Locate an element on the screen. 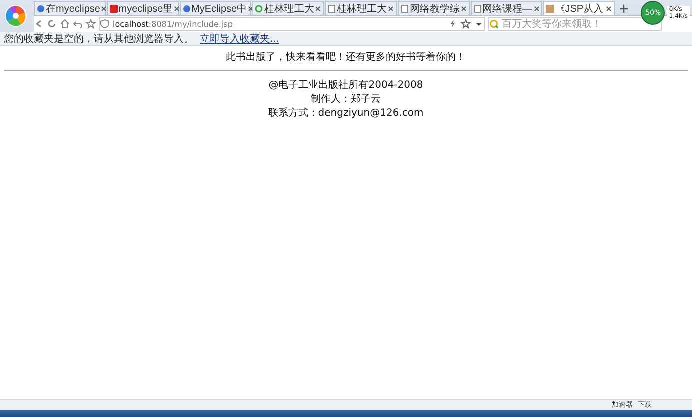 The width and height of the screenshot is (692, 417). browser-logo is located at coordinates (16, 16).